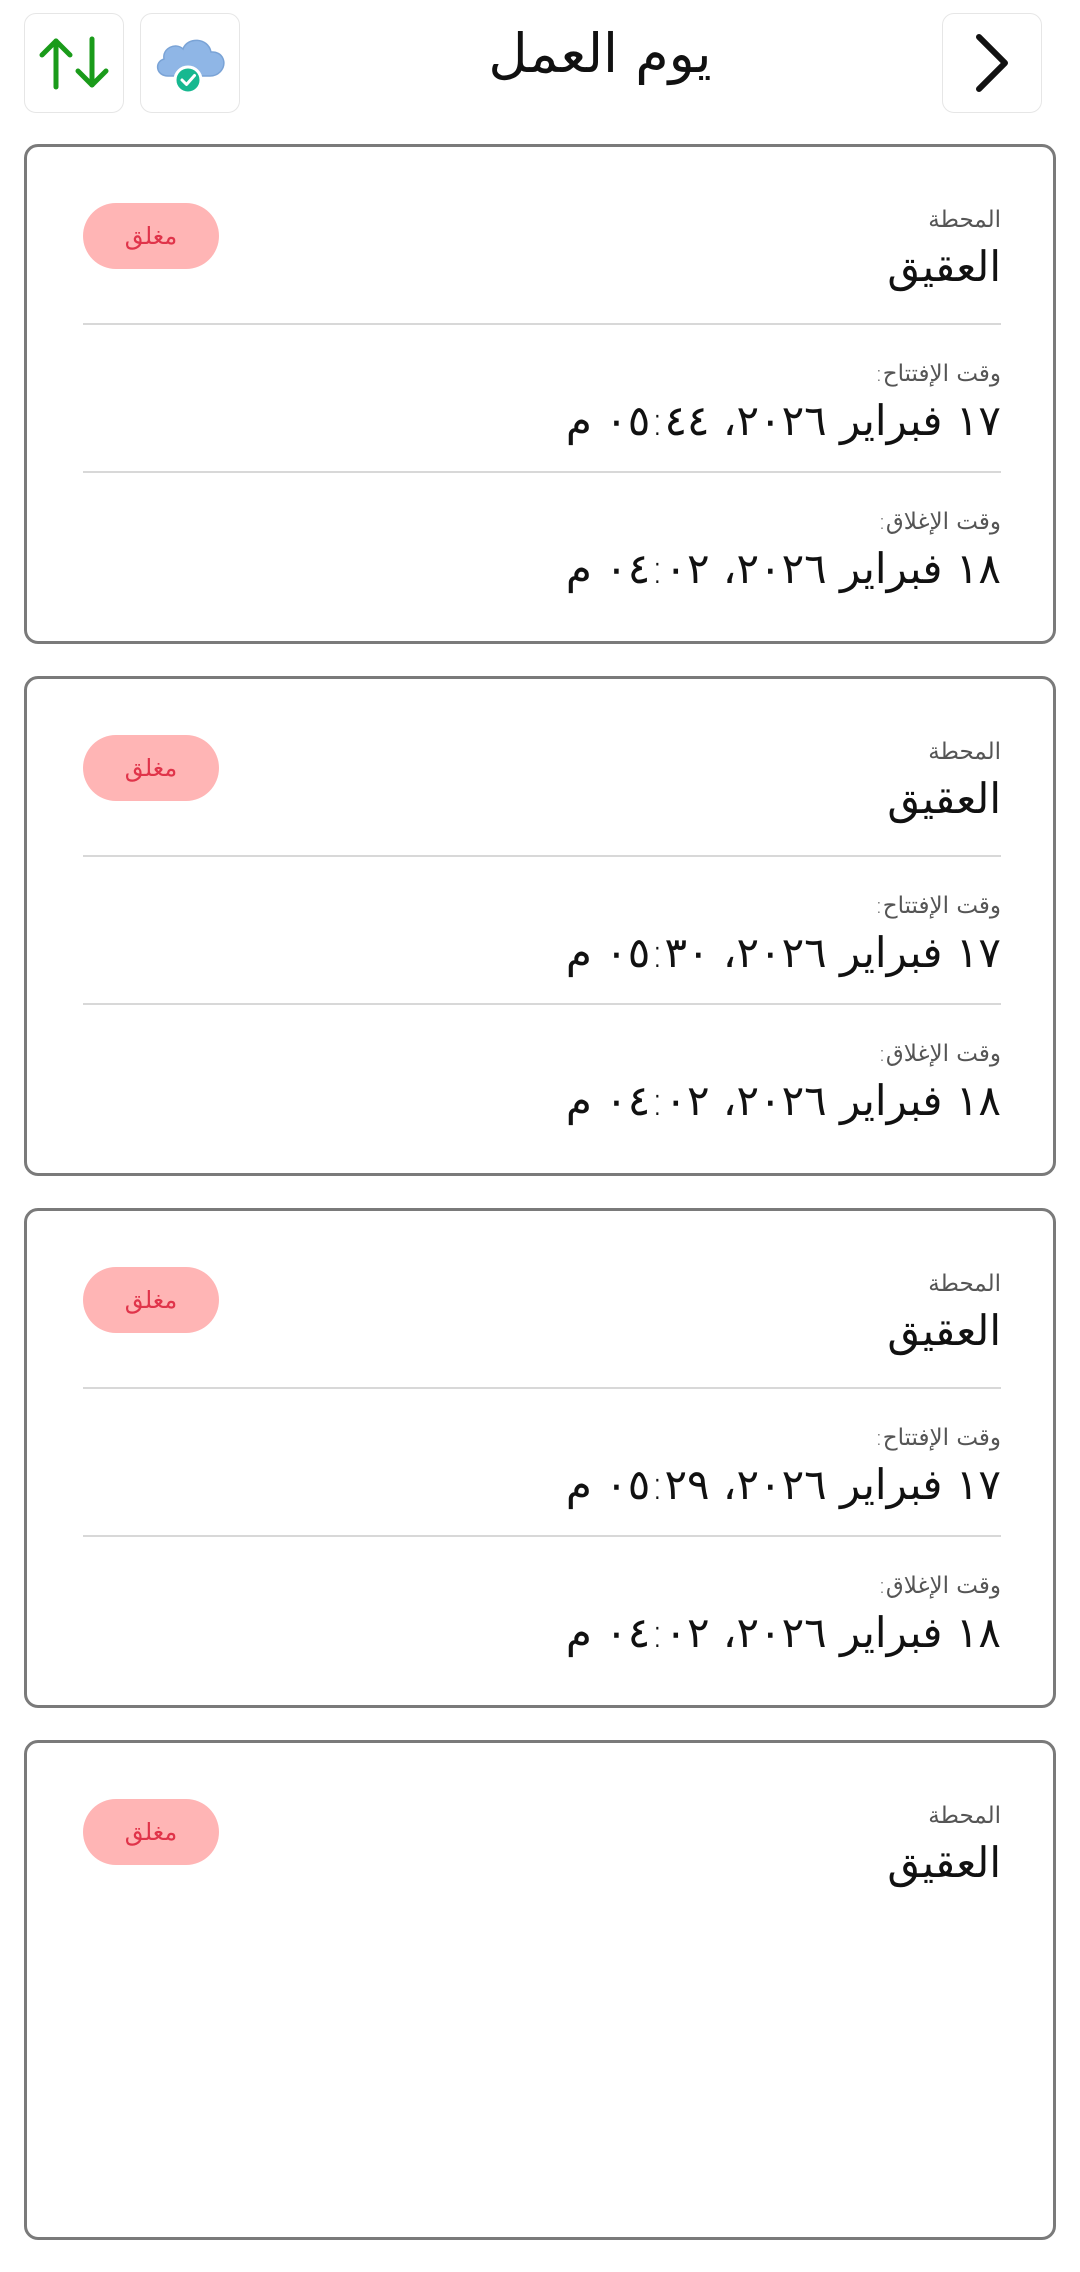  I want to click on app-header: يوم العمل, so click(540, 65).